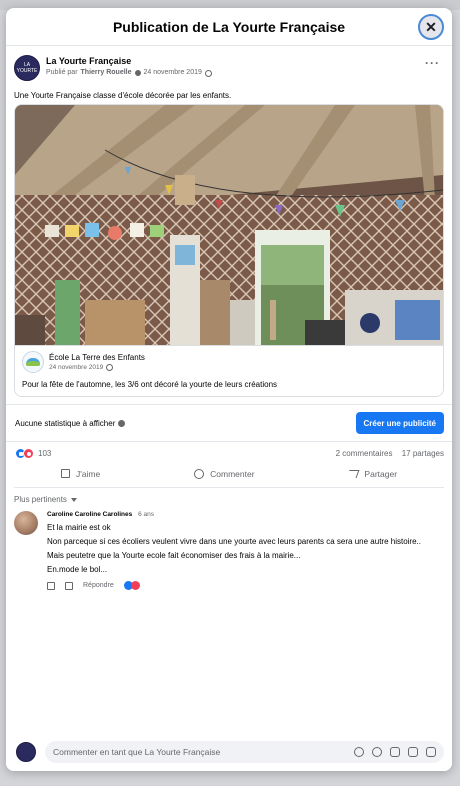 This screenshot has height=786, width=460. Describe the element at coordinates (98, 585) in the screenshot. I see `reply-button: Répondre` at that location.